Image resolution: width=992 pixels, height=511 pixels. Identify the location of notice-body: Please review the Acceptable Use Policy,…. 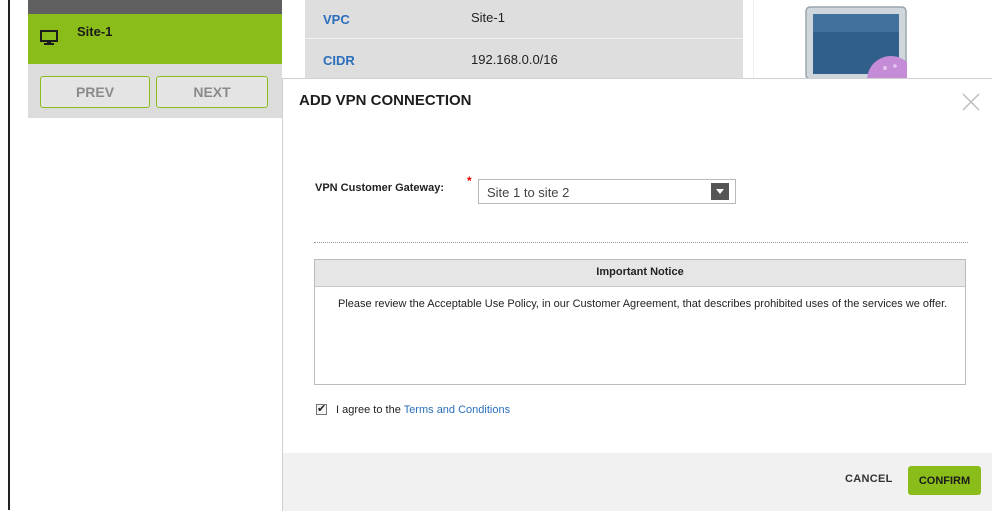
(643, 304).